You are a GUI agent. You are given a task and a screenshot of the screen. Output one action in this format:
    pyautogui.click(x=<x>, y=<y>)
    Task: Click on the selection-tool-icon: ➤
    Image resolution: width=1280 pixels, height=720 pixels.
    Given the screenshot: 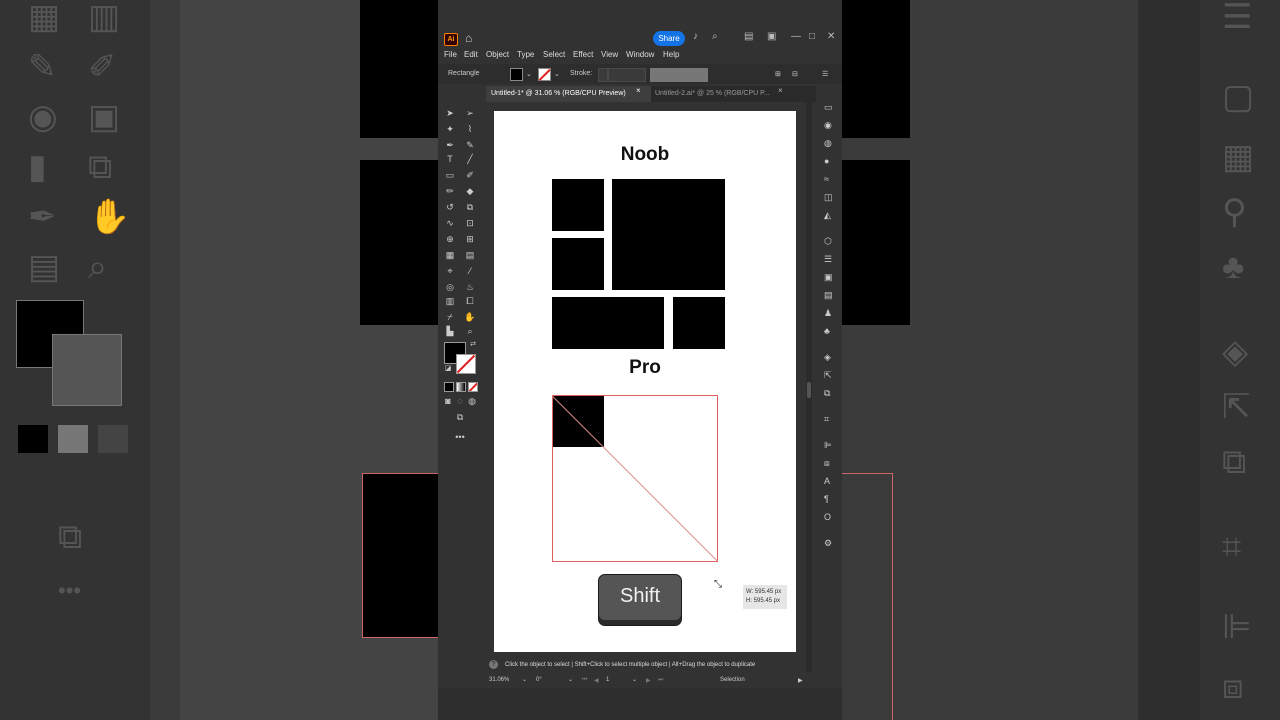 What is the action you would take?
    pyautogui.click(x=450, y=113)
    